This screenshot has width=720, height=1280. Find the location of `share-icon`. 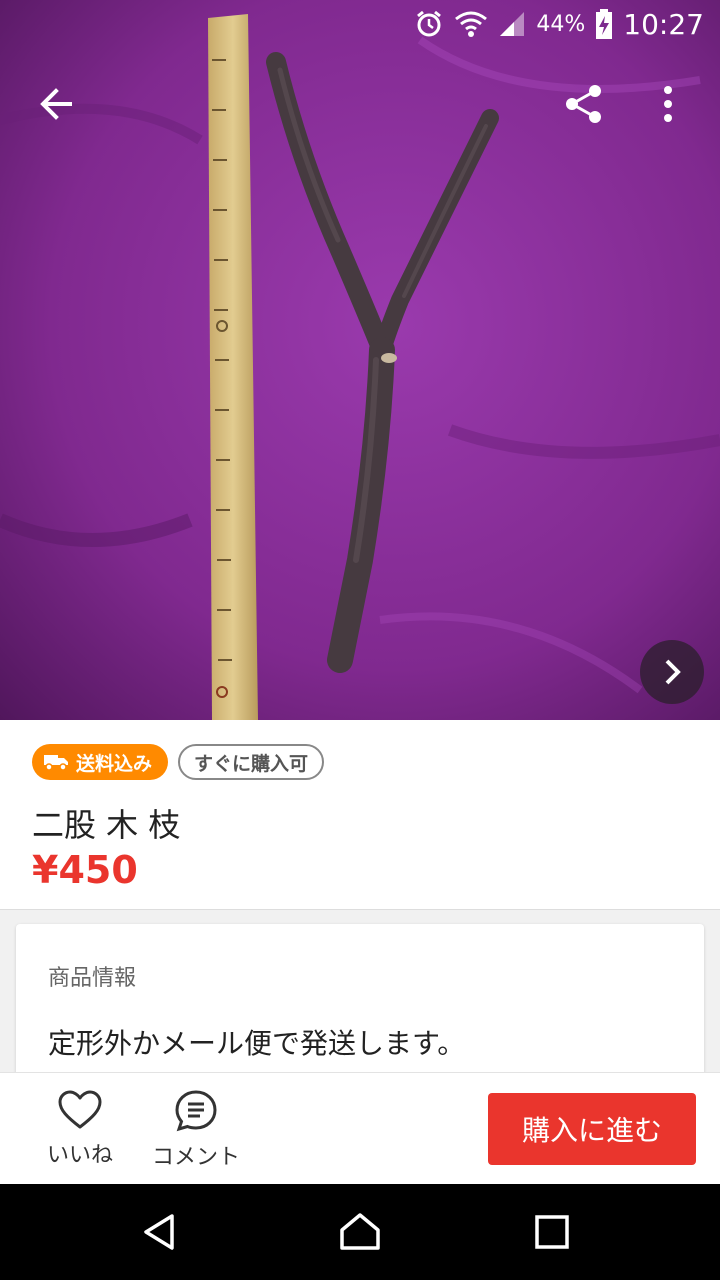

share-icon is located at coordinates (583, 104).